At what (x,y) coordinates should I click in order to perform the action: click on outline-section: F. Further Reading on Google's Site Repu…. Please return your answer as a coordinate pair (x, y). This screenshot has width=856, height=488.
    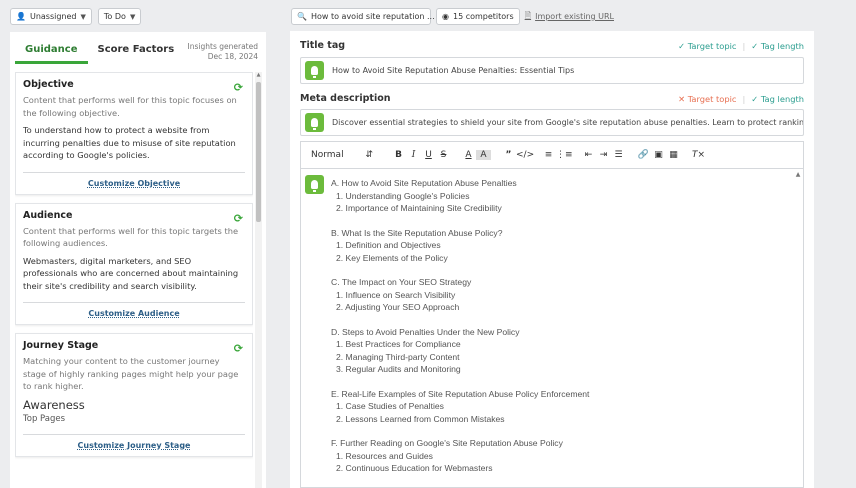
    Looking at the image, I should click on (460, 456).